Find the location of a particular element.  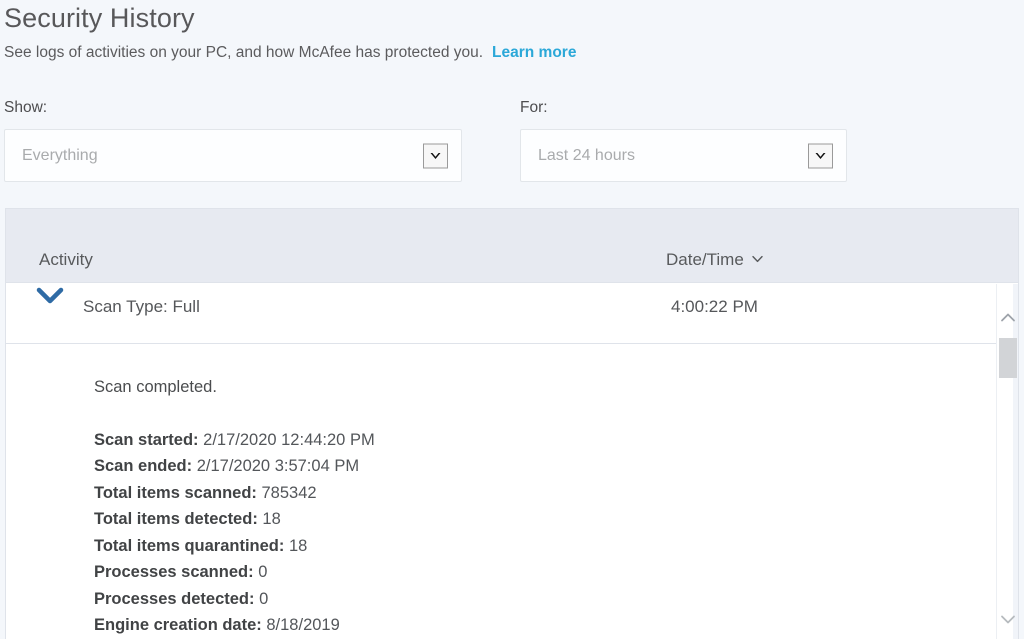

detail-label: Engine creation date: is located at coordinates (178, 625).